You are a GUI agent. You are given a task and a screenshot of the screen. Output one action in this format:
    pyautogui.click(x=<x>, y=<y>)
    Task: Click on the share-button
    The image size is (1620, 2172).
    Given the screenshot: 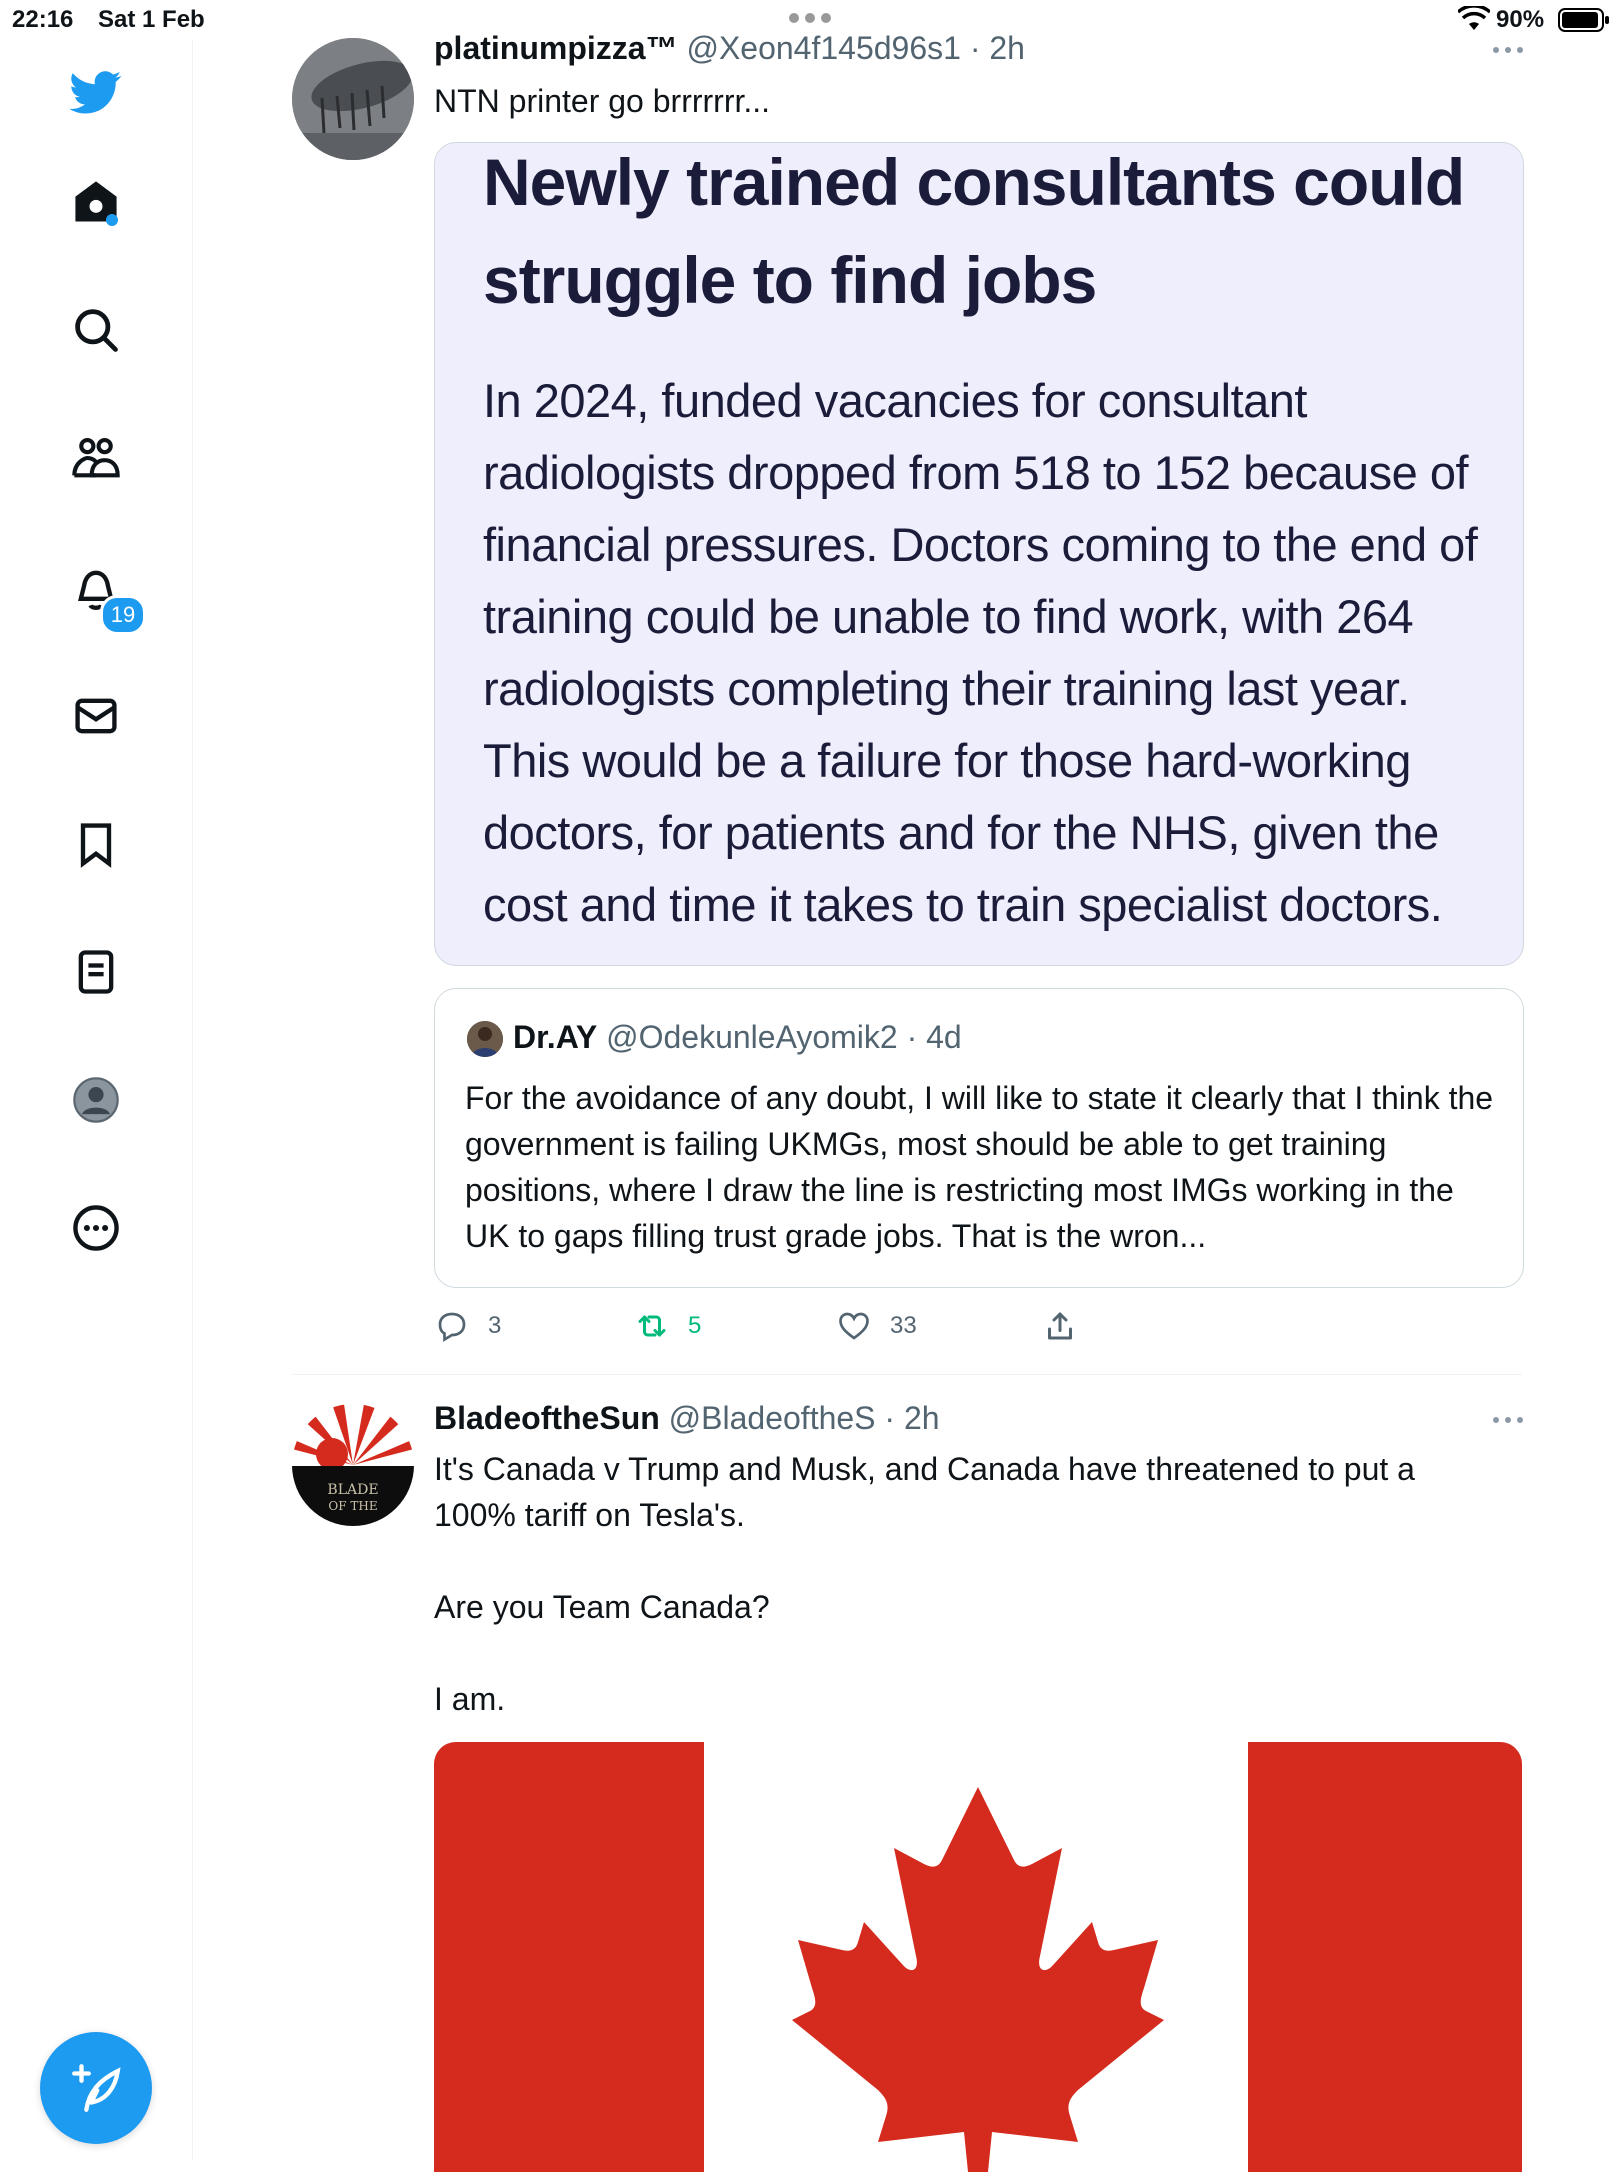 What is the action you would take?
    pyautogui.click(x=1069, y=1326)
    